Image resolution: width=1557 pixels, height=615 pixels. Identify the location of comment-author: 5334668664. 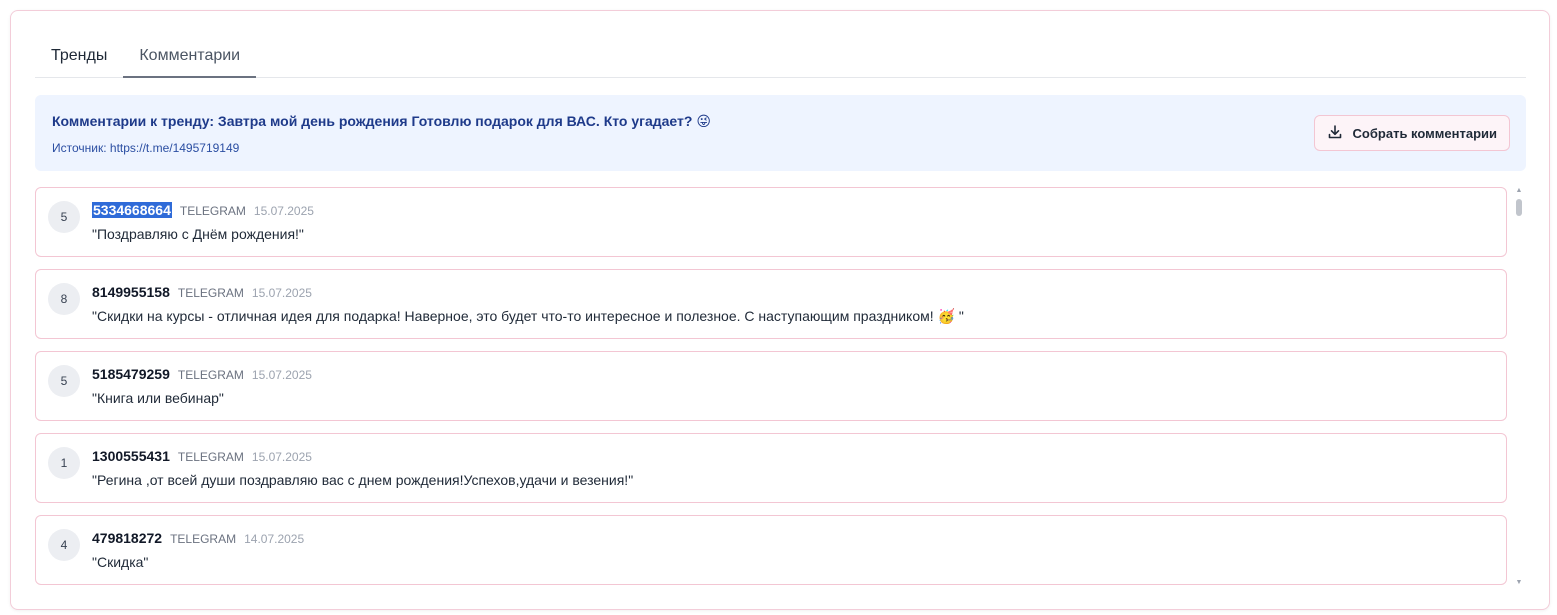
(132, 210).